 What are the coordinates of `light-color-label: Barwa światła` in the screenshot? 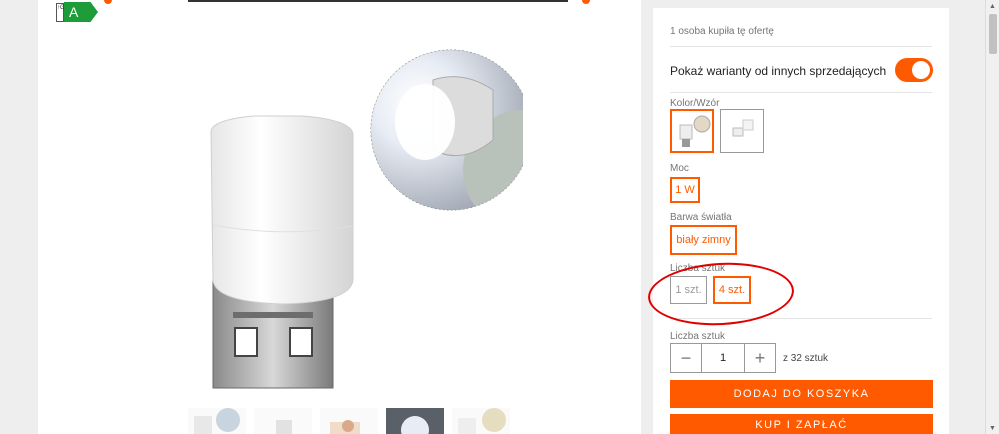 It's located at (701, 217).